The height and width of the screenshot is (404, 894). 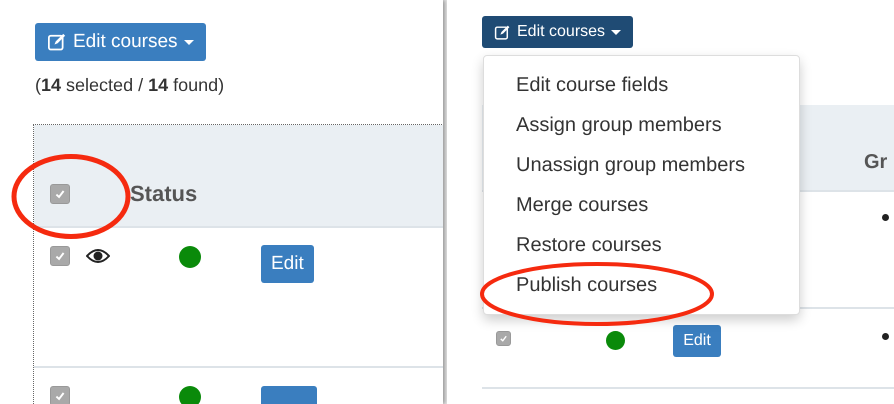 I want to click on menu-item: Unassign group members, so click(x=641, y=165).